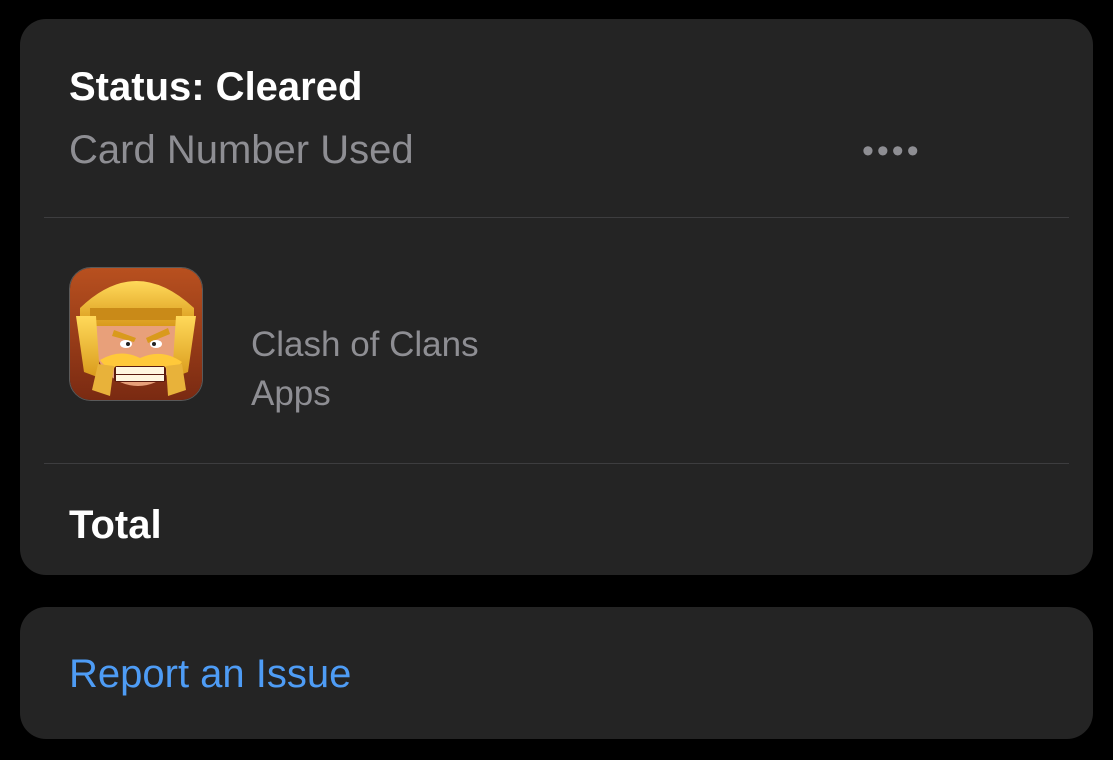  Describe the element at coordinates (210, 674) in the screenshot. I see `report-issue-link: Report an Issue` at that location.